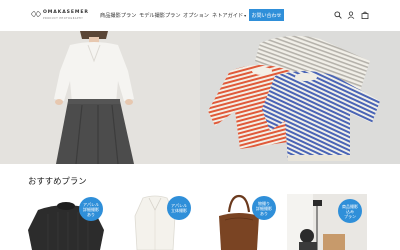 The image size is (400, 250). I want to click on nav-item-label: 商品撮影プラン, so click(118, 16).